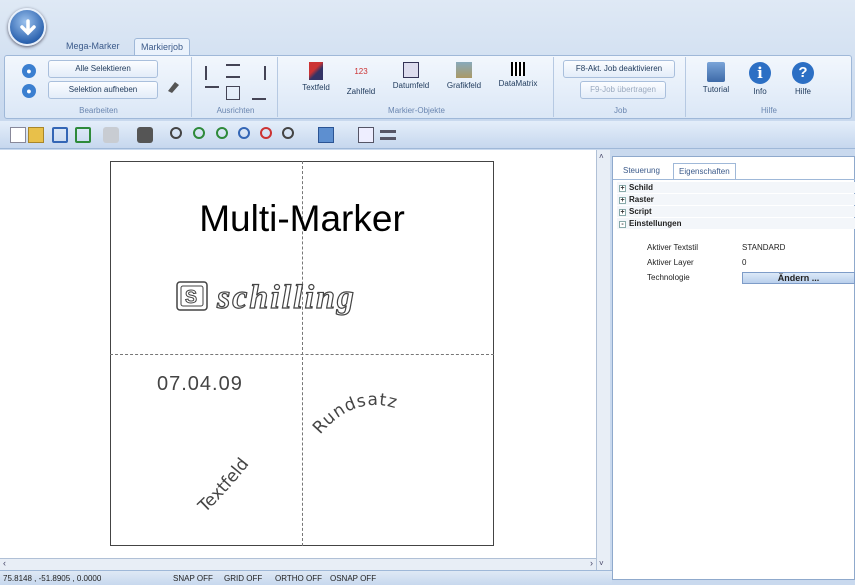 The image size is (855, 585). I want to click on tab-mega-marker: Mega-Marker, so click(93, 46).